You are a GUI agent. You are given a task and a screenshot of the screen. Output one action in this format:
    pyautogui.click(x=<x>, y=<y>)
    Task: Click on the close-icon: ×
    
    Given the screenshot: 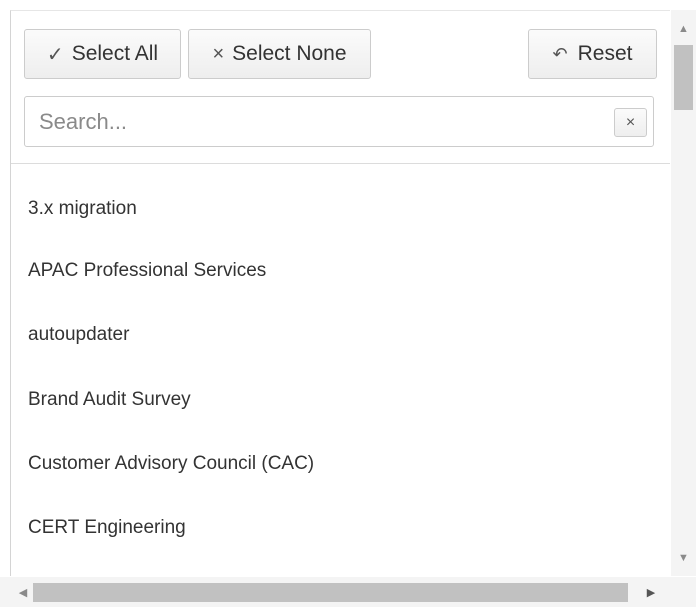 What is the action you would take?
    pyautogui.click(x=630, y=122)
    